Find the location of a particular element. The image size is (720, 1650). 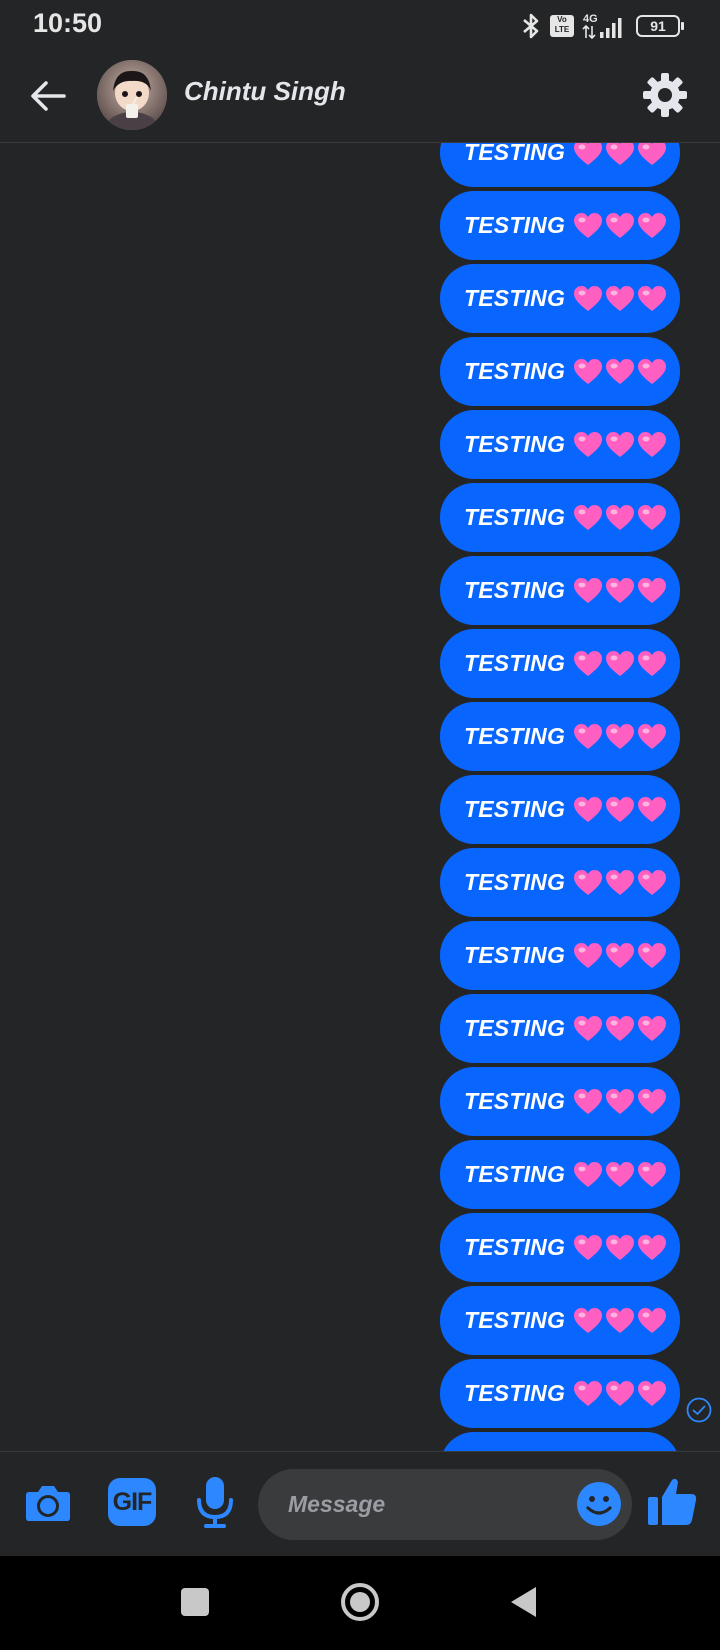

battery-icon: 91 is located at coordinates (660, 26).